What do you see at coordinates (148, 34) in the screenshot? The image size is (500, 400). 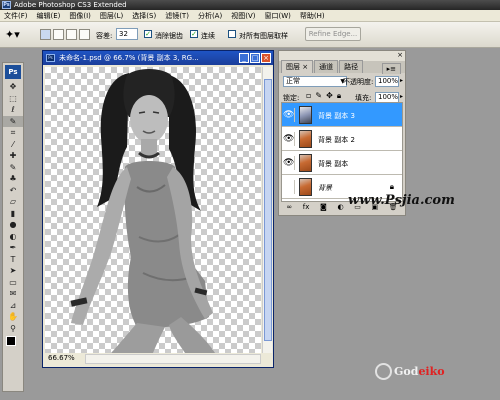 I see `antialias-checkbox: ✓` at bounding box center [148, 34].